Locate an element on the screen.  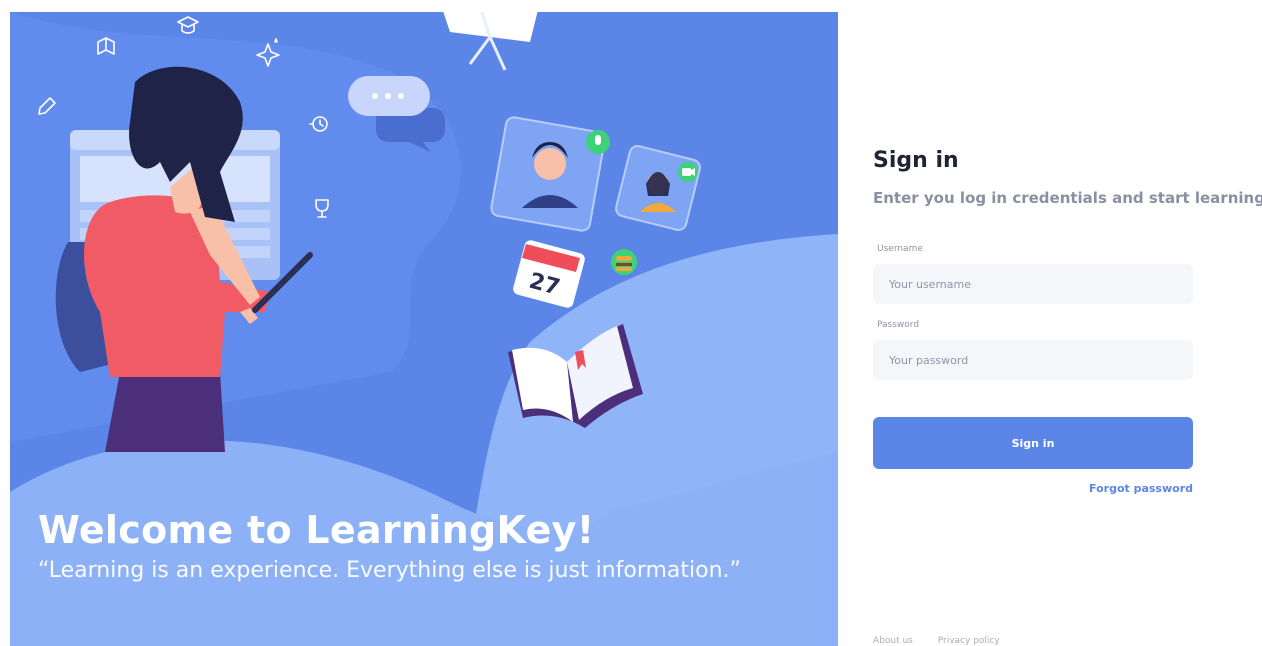
burger-icon is located at coordinates (624, 262).